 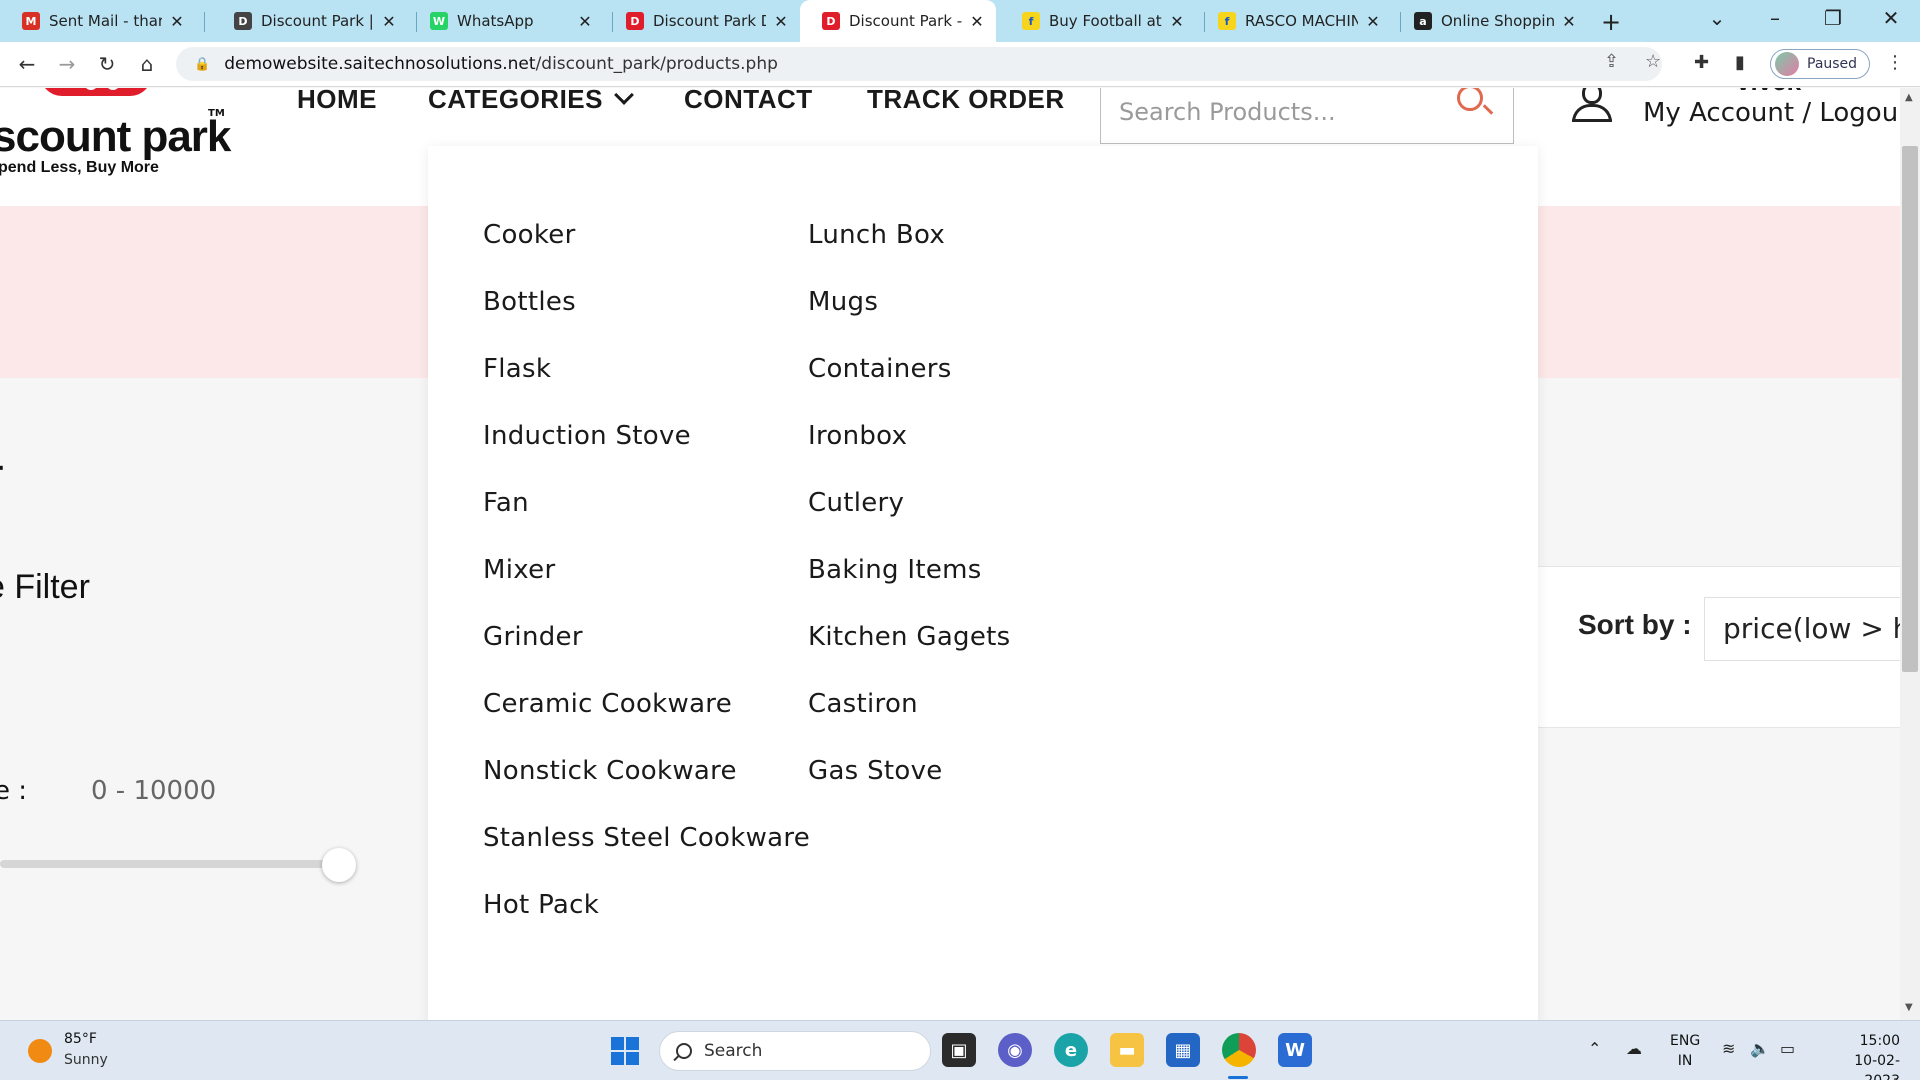 What do you see at coordinates (1740, 62) in the screenshot?
I see `side-panel-icon: ▮` at bounding box center [1740, 62].